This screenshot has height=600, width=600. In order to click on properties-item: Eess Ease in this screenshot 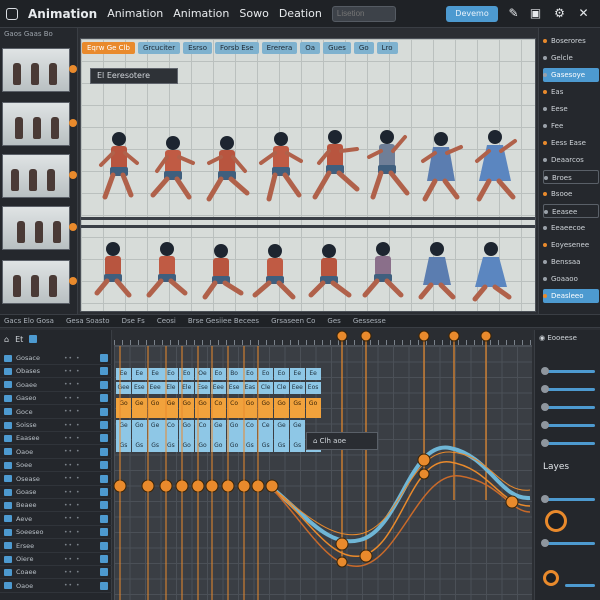, I will do `click(571, 143)`.